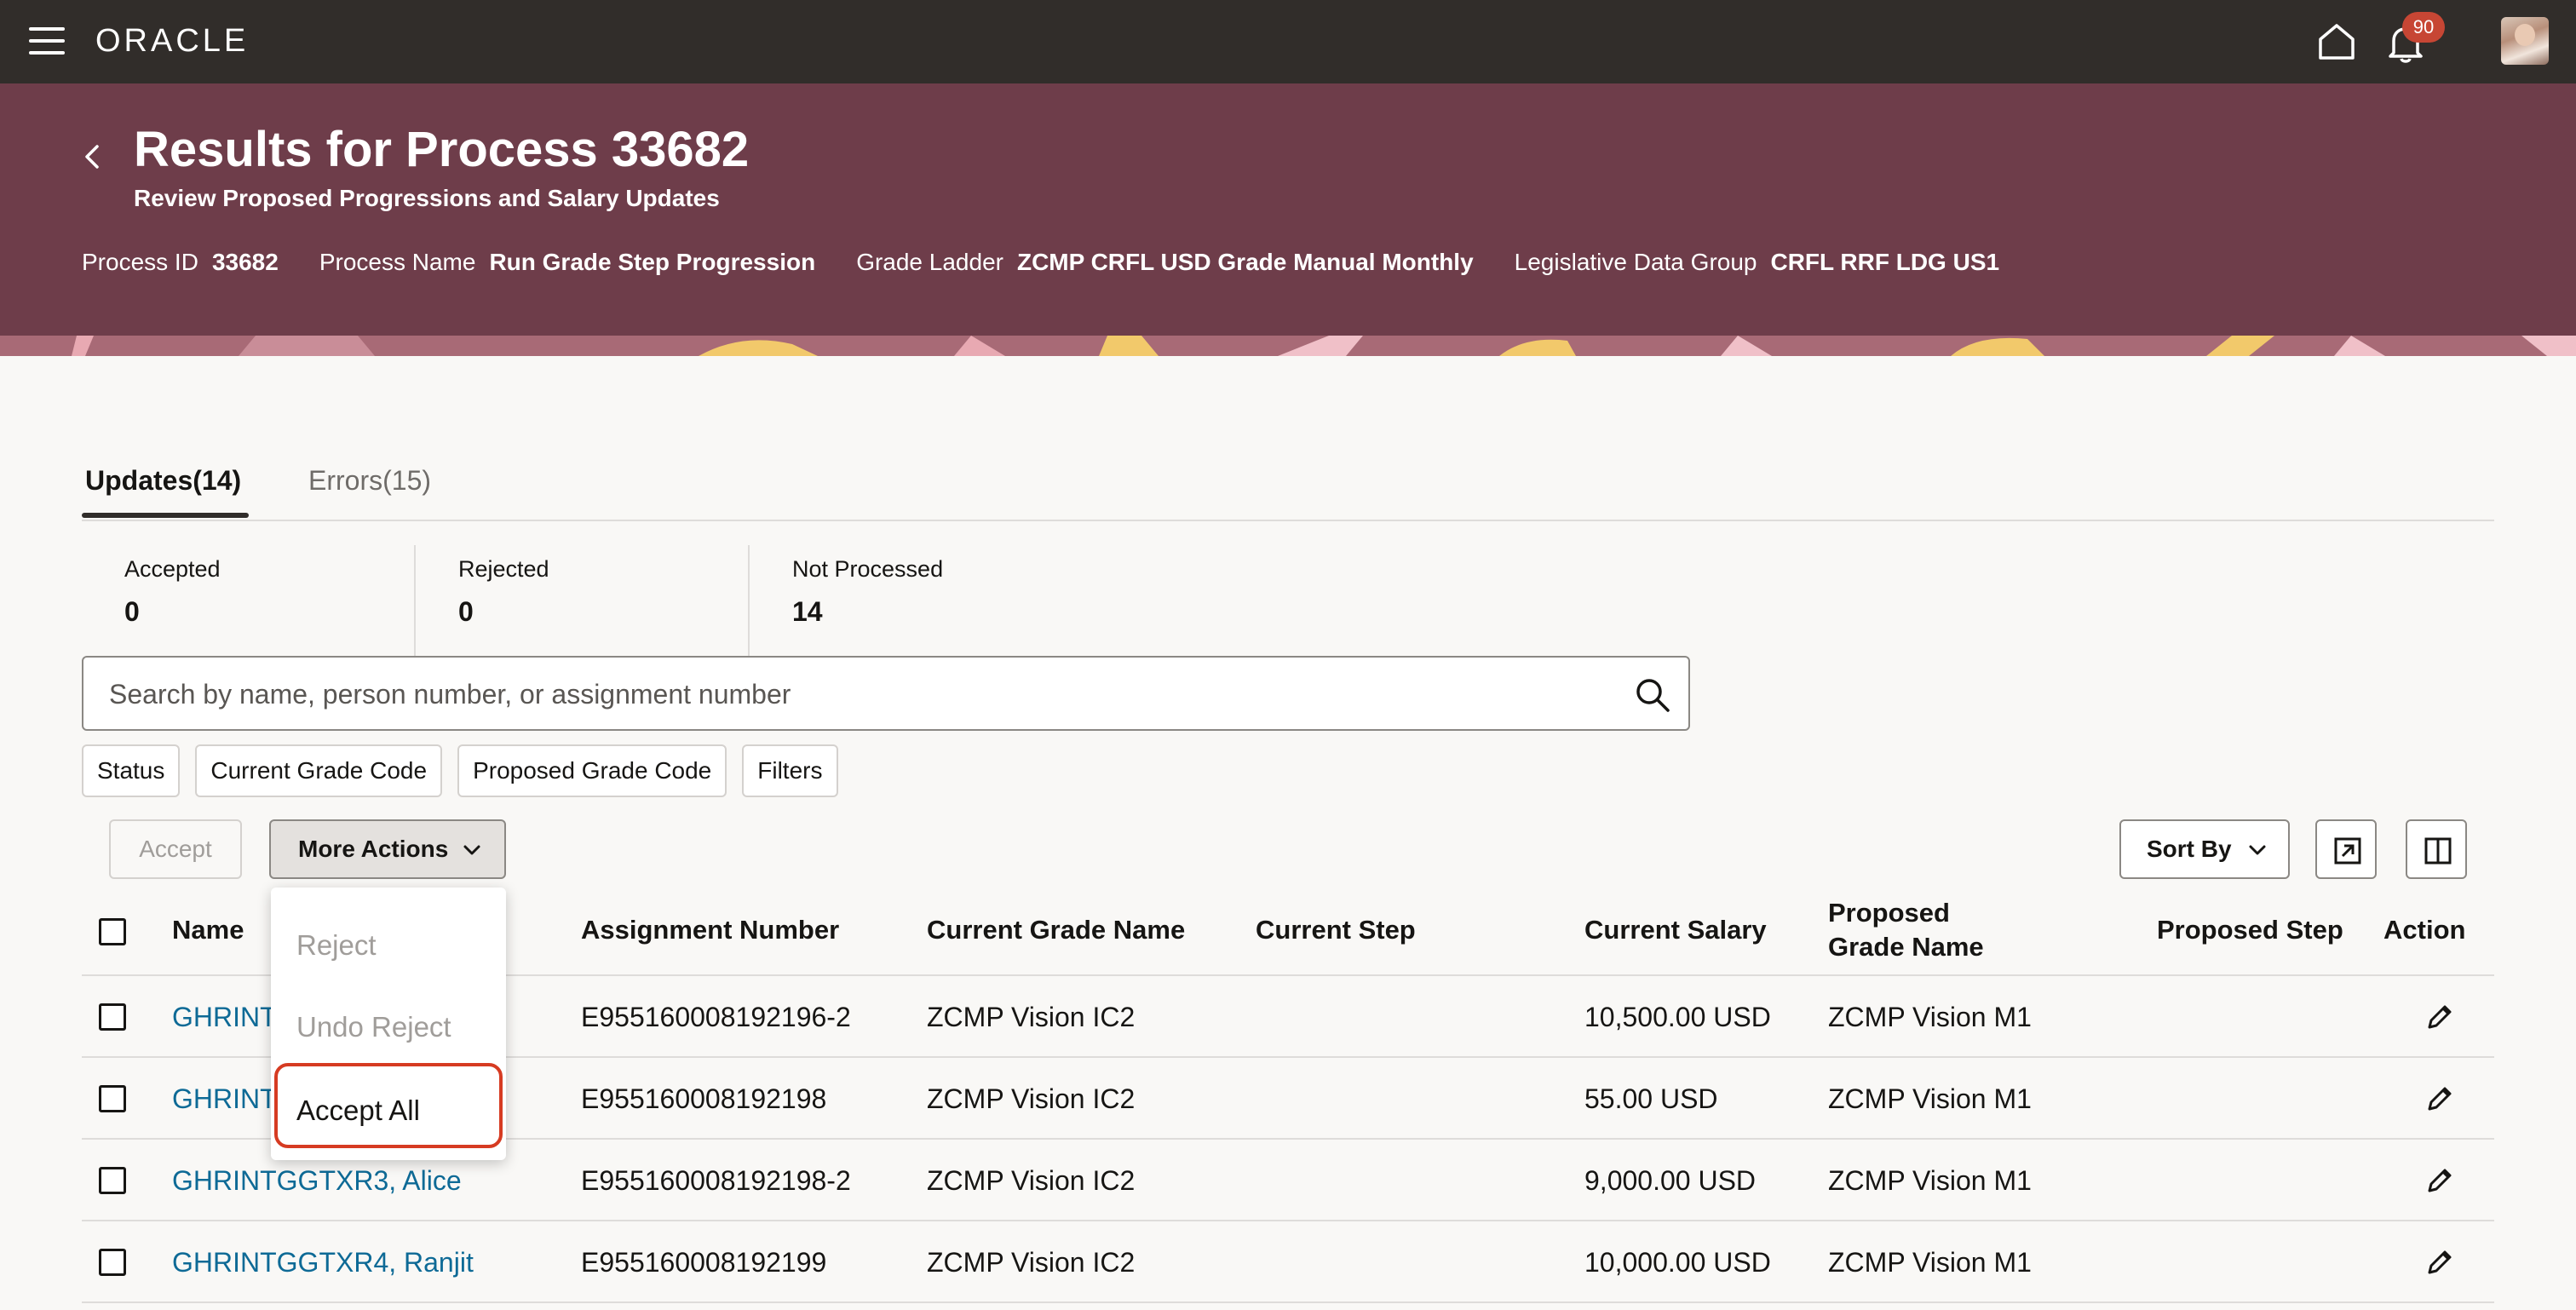 This screenshot has width=2576, height=1310. What do you see at coordinates (1336, 930) in the screenshot?
I see `column-header-current-step: Current Step` at bounding box center [1336, 930].